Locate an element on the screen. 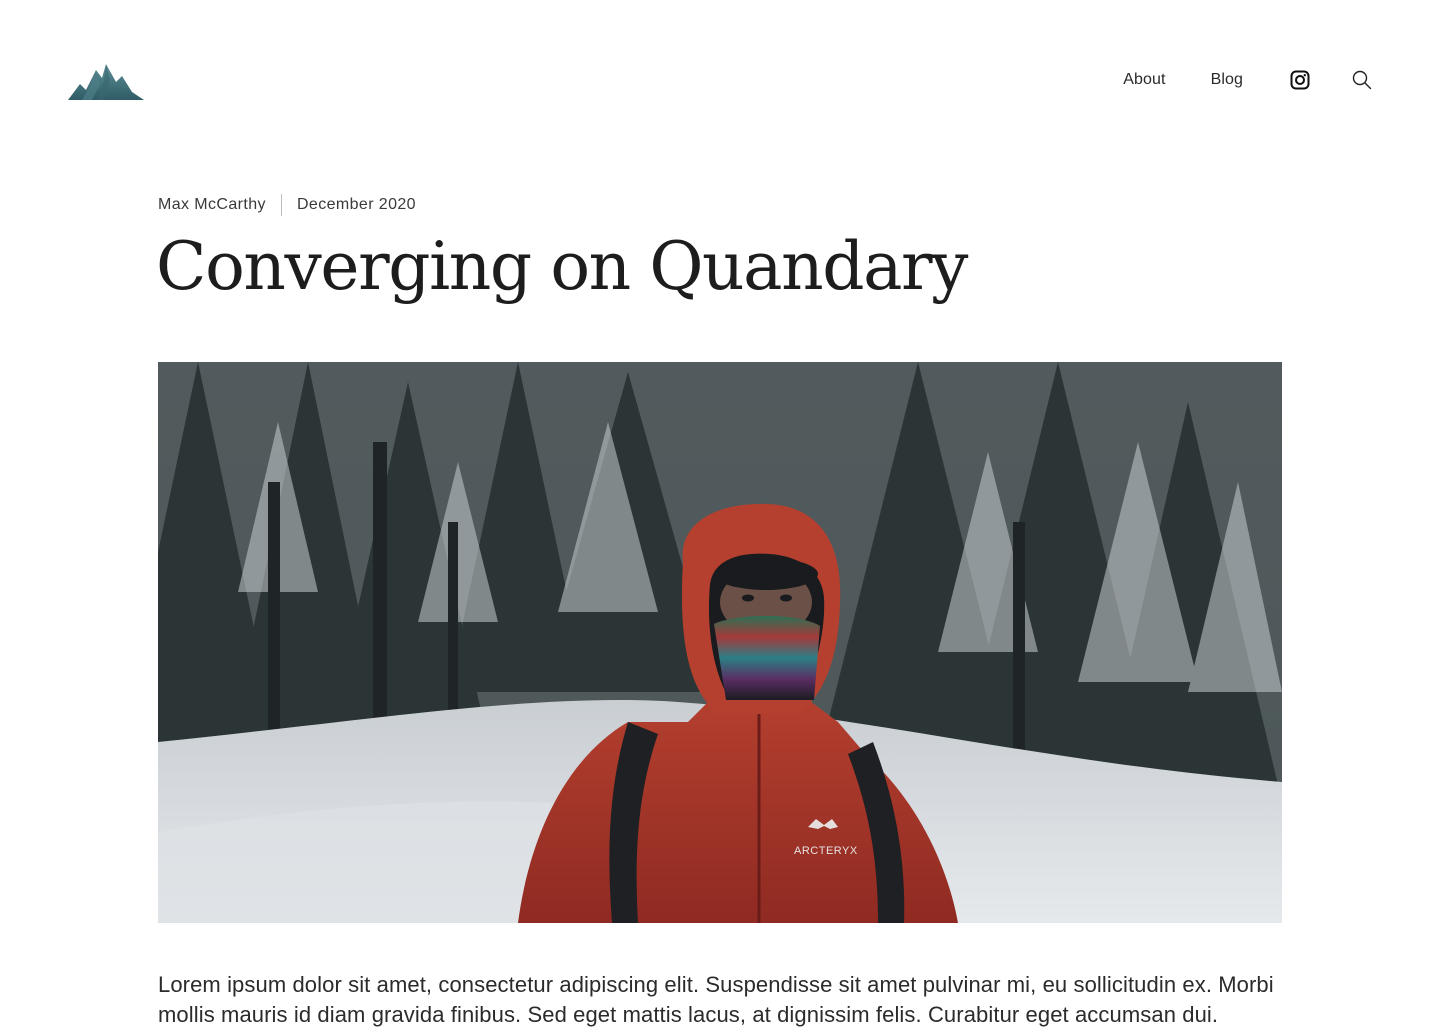  instagram-icon is located at coordinates (1300, 80).